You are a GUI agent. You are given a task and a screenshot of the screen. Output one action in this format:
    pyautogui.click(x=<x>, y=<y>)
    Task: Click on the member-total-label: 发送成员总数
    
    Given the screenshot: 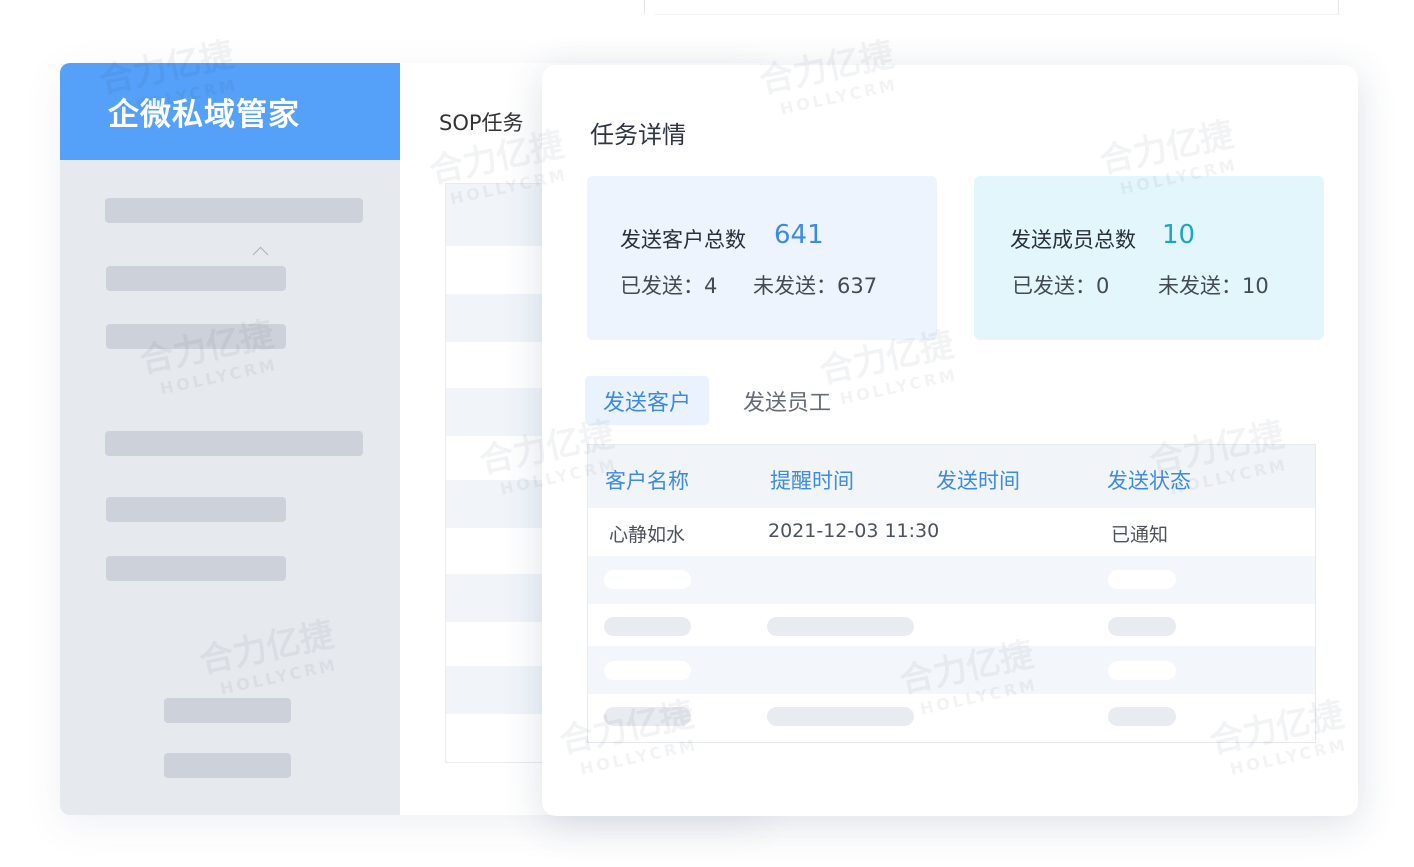 What is the action you would take?
    pyautogui.click(x=1073, y=240)
    